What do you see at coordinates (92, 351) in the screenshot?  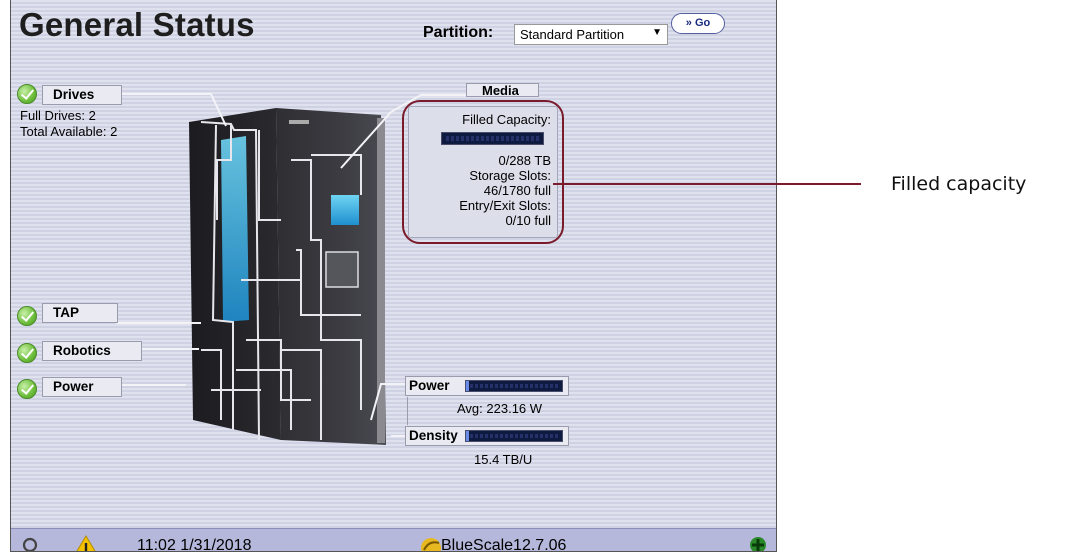 I see `robotics-label: Robotics` at bounding box center [92, 351].